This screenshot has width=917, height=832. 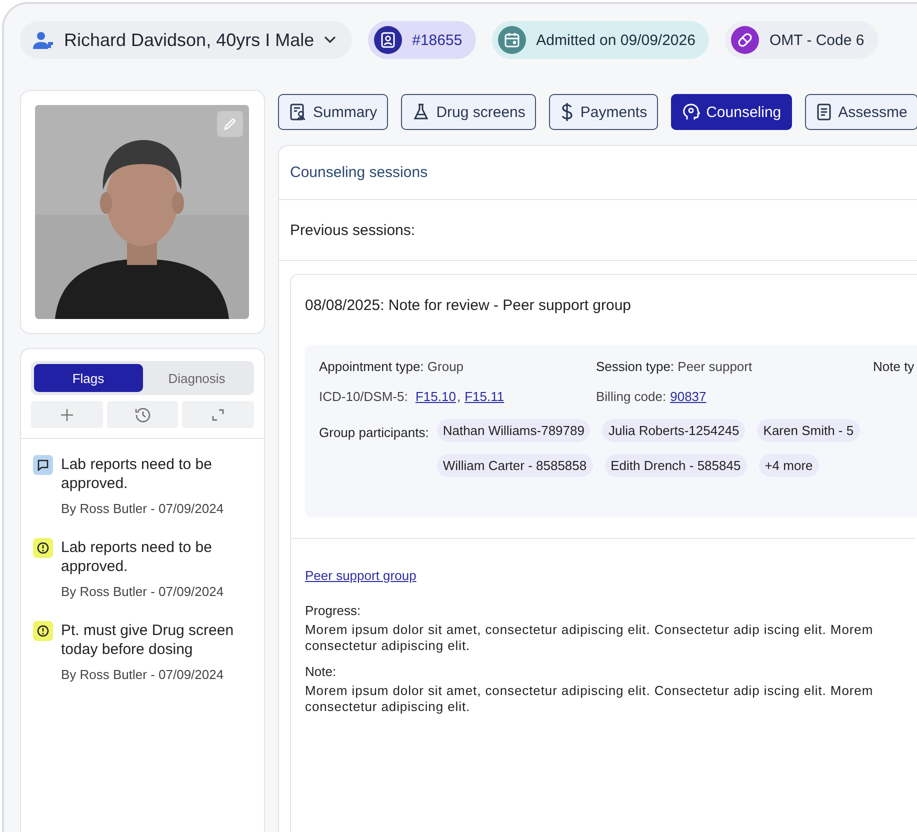 I want to click on pencil-icon, so click(x=230, y=124).